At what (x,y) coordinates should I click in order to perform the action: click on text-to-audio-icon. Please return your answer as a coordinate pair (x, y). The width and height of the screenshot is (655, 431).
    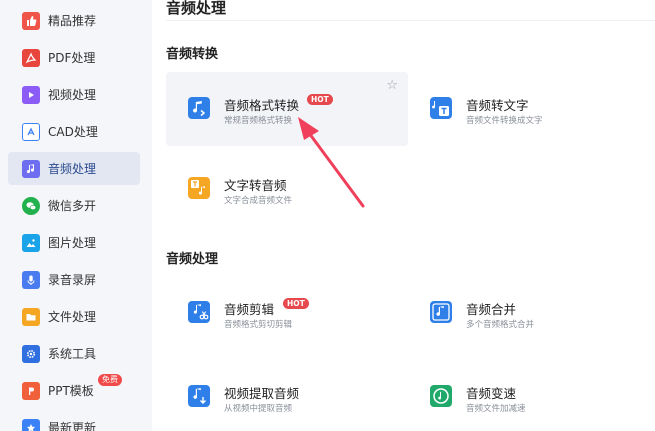
    Looking at the image, I should click on (199, 188).